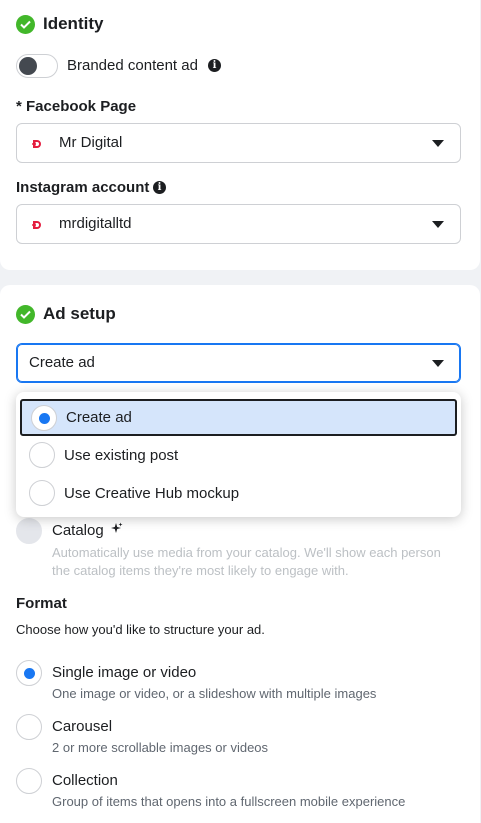 The image size is (481, 823). I want to click on instagram-account-label: Instagram account, so click(83, 187).